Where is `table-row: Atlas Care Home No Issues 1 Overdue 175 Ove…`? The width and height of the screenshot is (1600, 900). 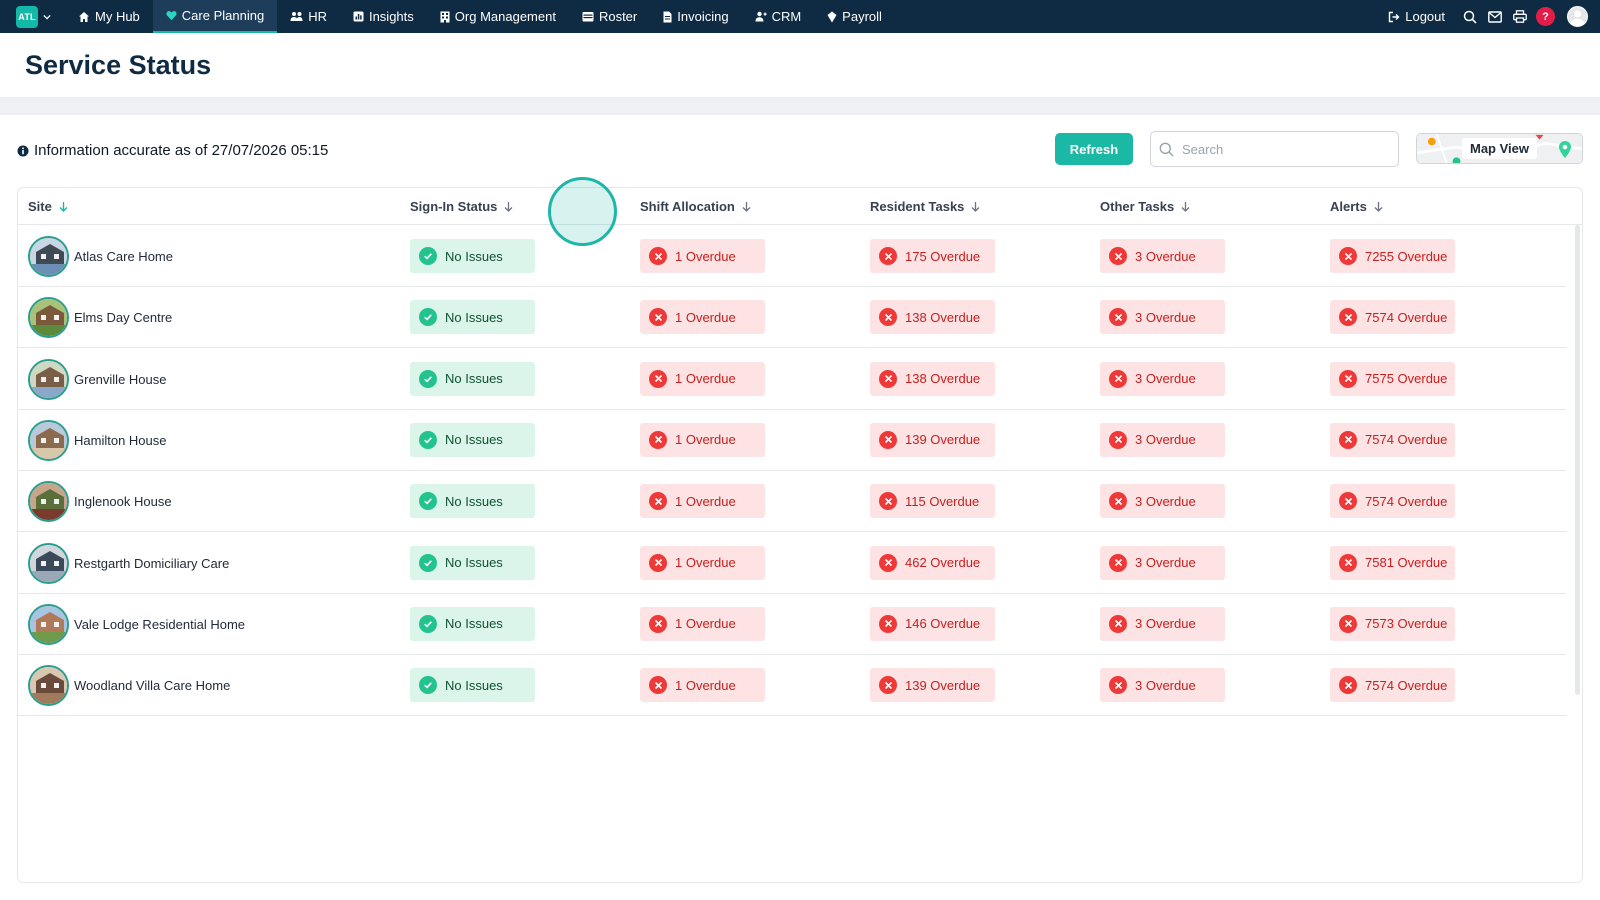 table-row: Atlas Care Home No Issues 1 Overdue 175 Ove… is located at coordinates (792, 256).